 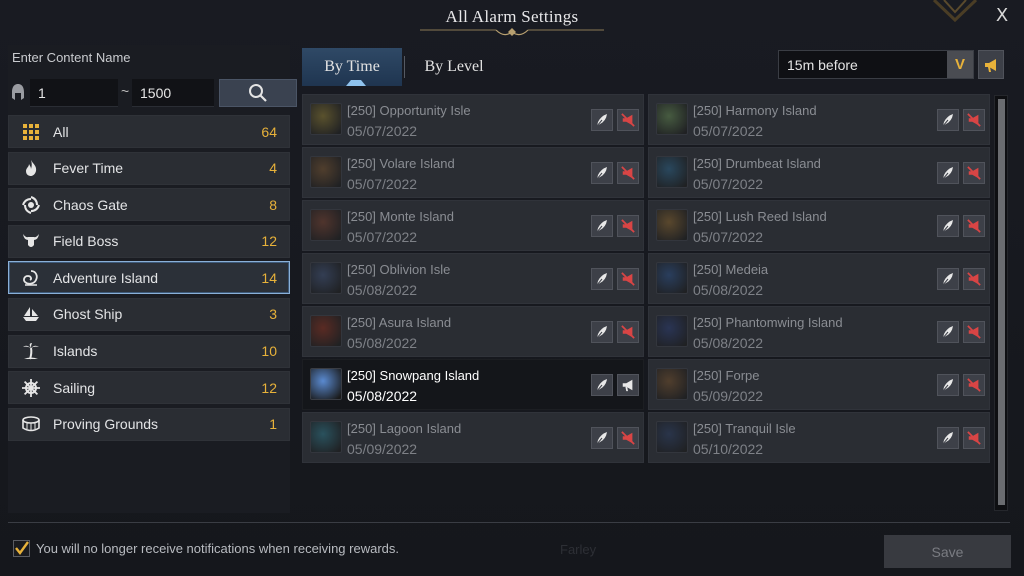 What do you see at coordinates (404, 67) in the screenshot?
I see `tab-divider` at bounding box center [404, 67].